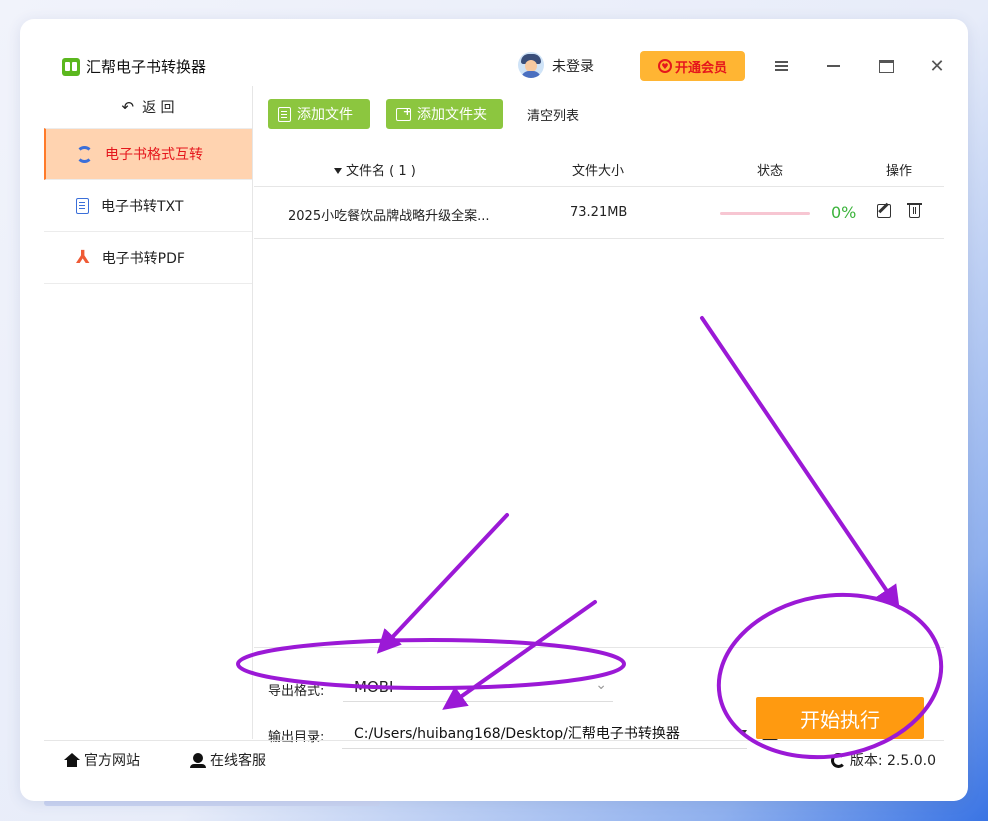  What do you see at coordinates (914, 210) in the screenshot?
I see `trash-icon` at bounding box center [914, 210].